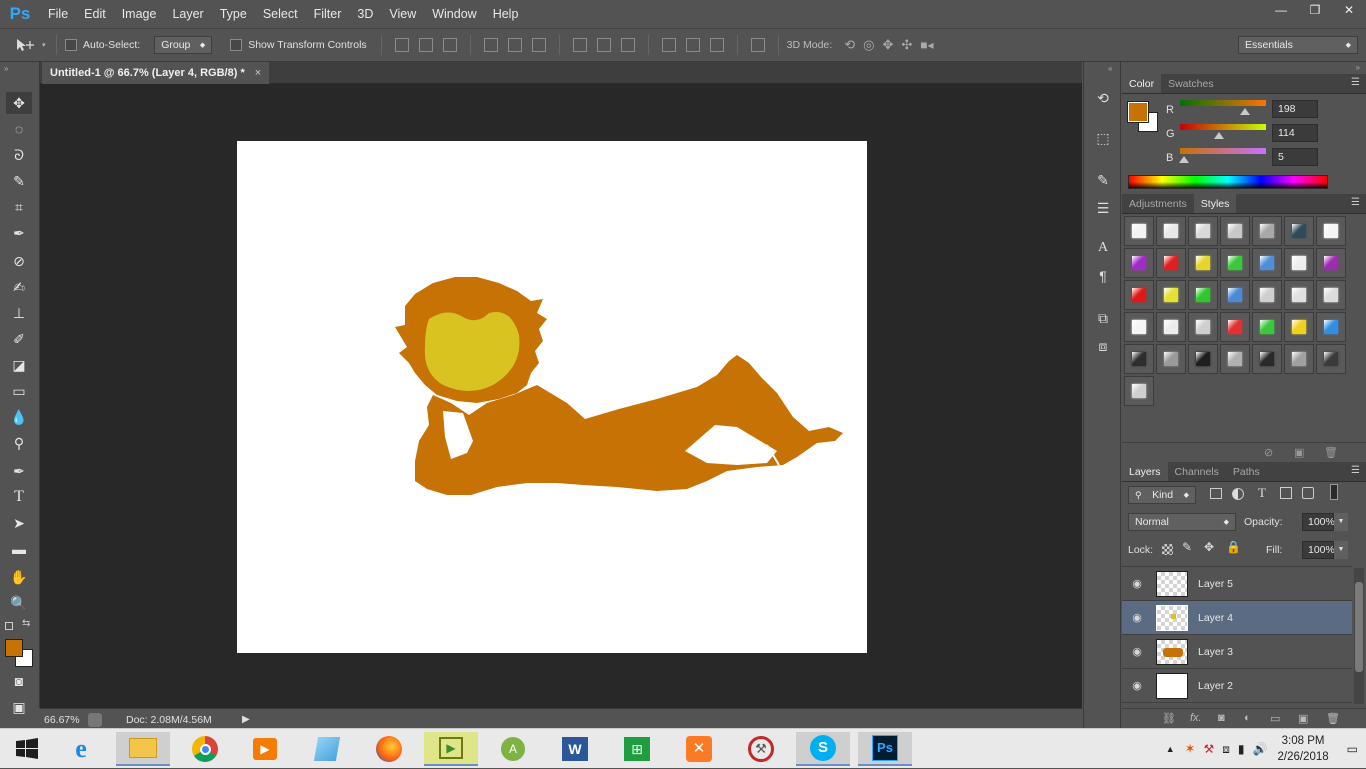 The width and height of the screenshot is (1366, 769). What do you see at coordinates (1295, 109) in the screenshot?
I see `channel-r-input: 198` at bounding box center [1295, 109].